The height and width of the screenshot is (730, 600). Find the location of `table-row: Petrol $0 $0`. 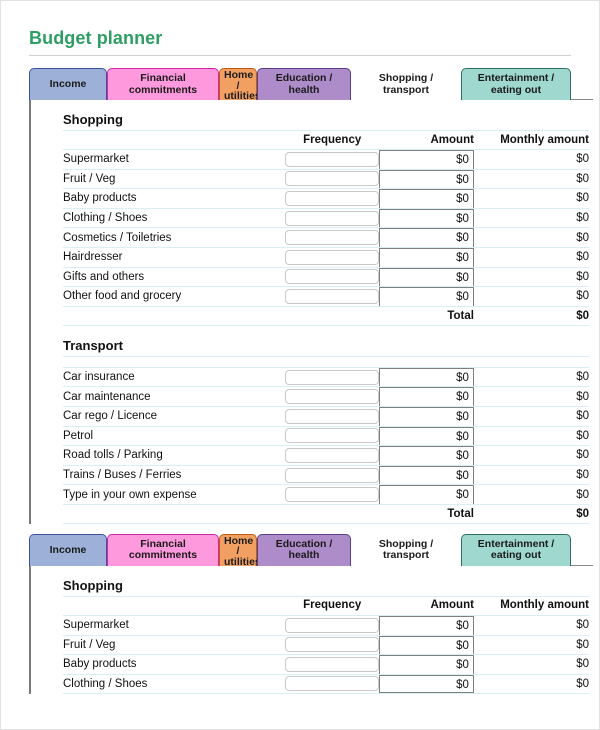

table-row: Petrol $0 $0 is located at coordinates (326, 436).